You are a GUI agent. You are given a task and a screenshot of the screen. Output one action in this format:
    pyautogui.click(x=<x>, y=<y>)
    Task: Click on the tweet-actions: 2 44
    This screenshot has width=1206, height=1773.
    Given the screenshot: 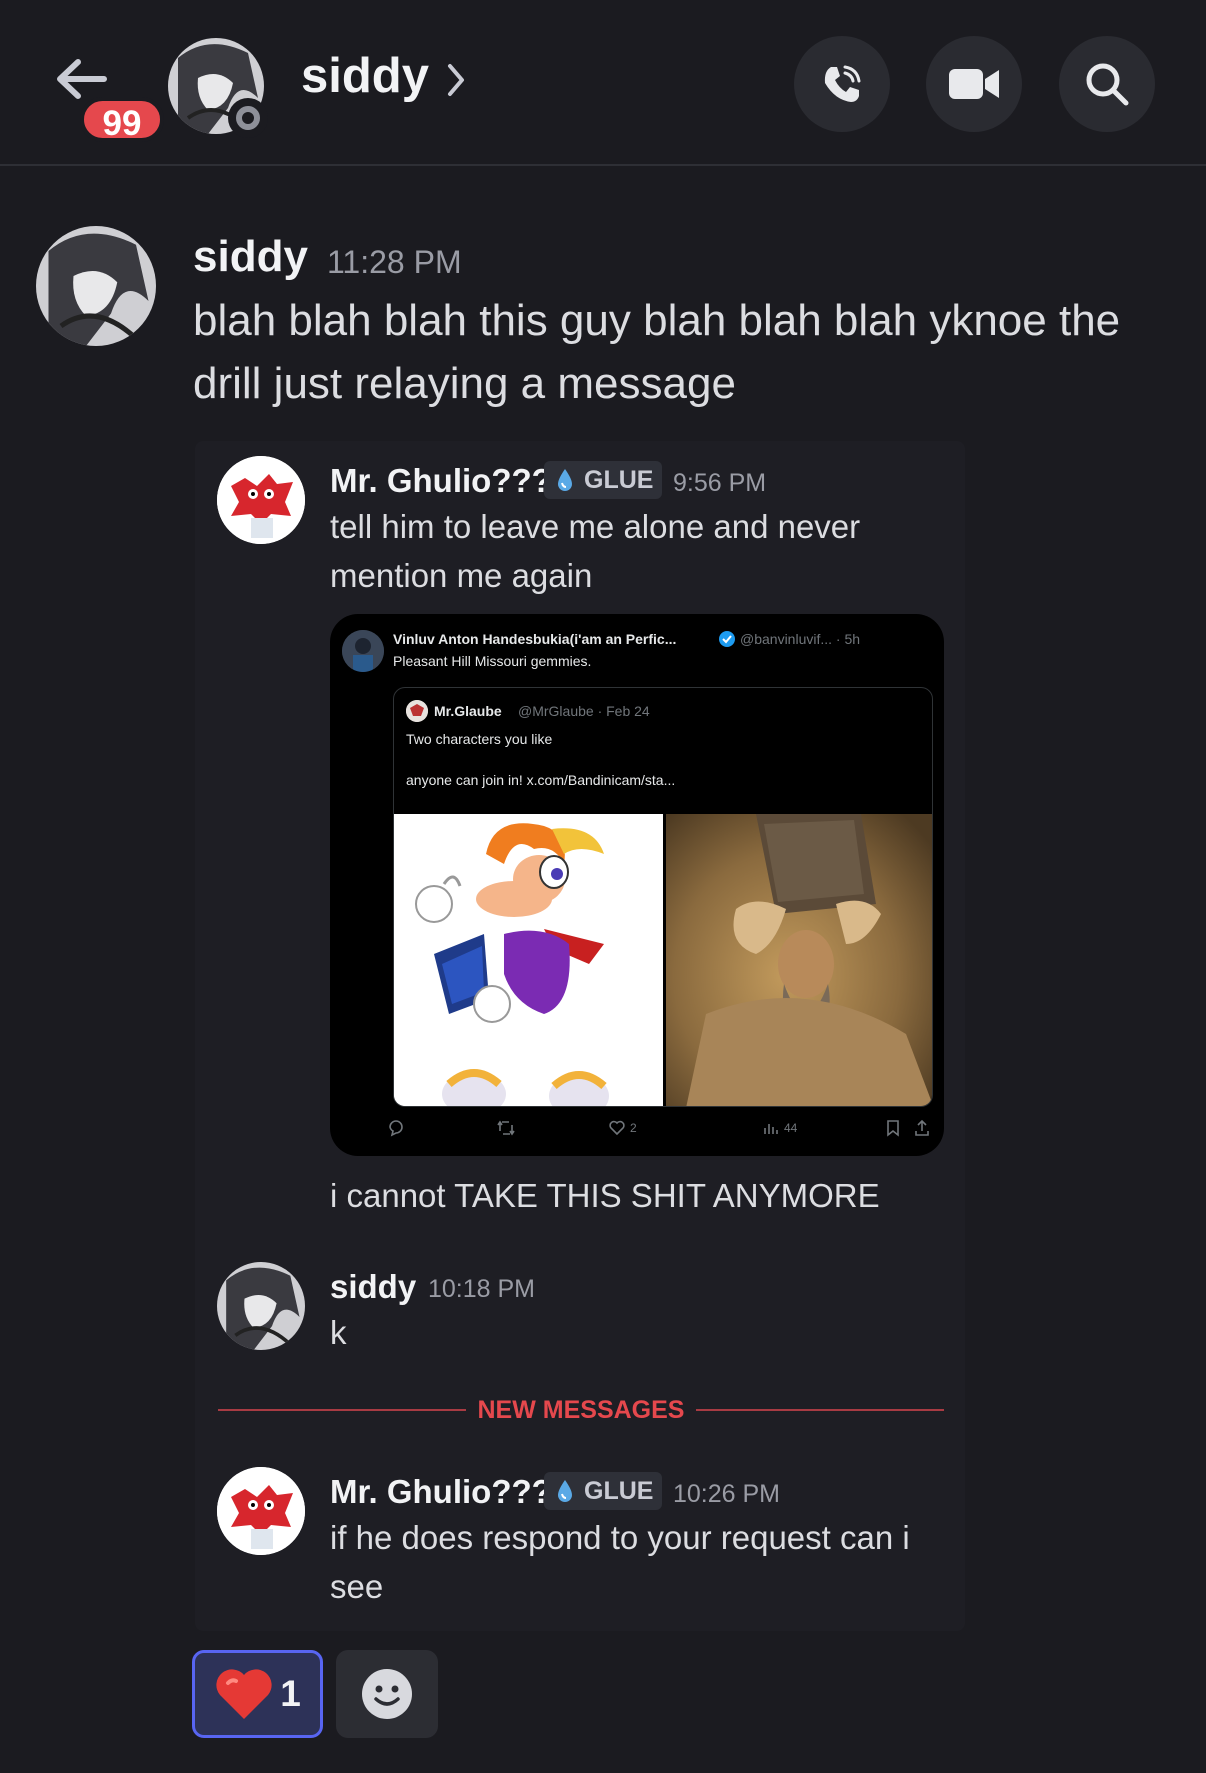 What is the action you would take?
    pyautogui.click(x=637, y=1134)
    